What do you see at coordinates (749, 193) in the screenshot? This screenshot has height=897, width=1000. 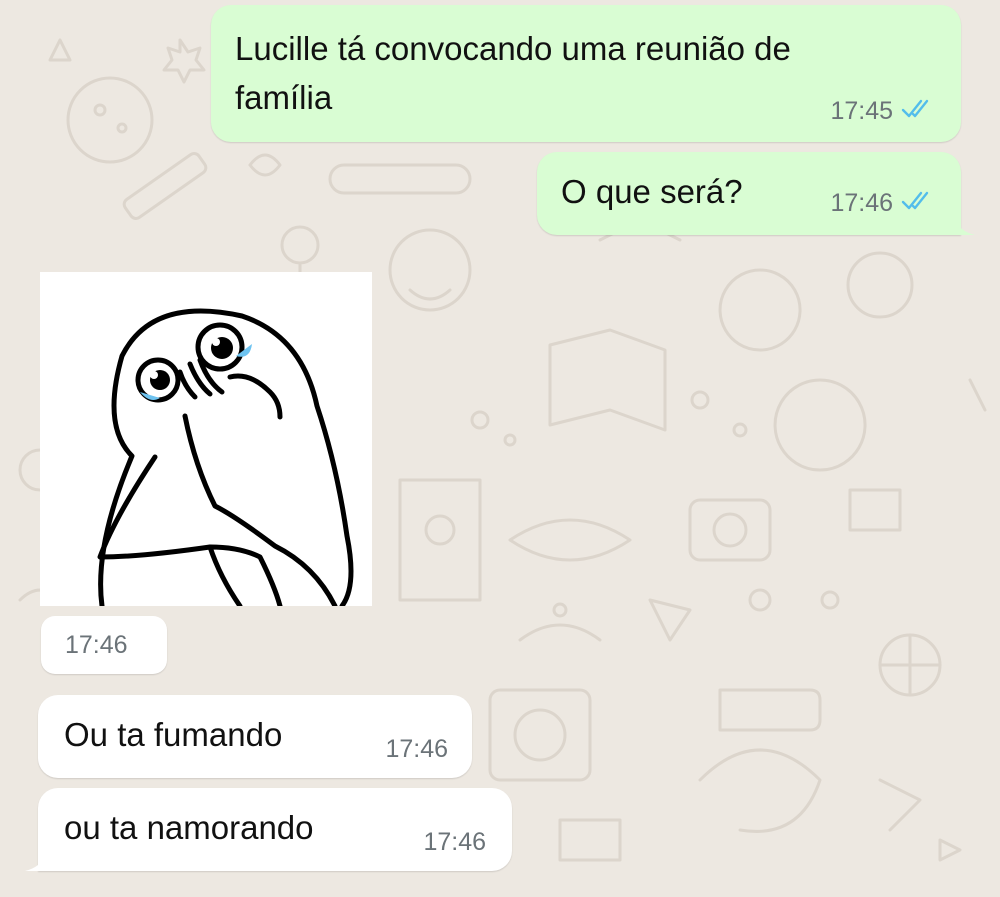 I see `outgoing-message-bubble: O que será? 17:46` at bounding box center [749, 193].